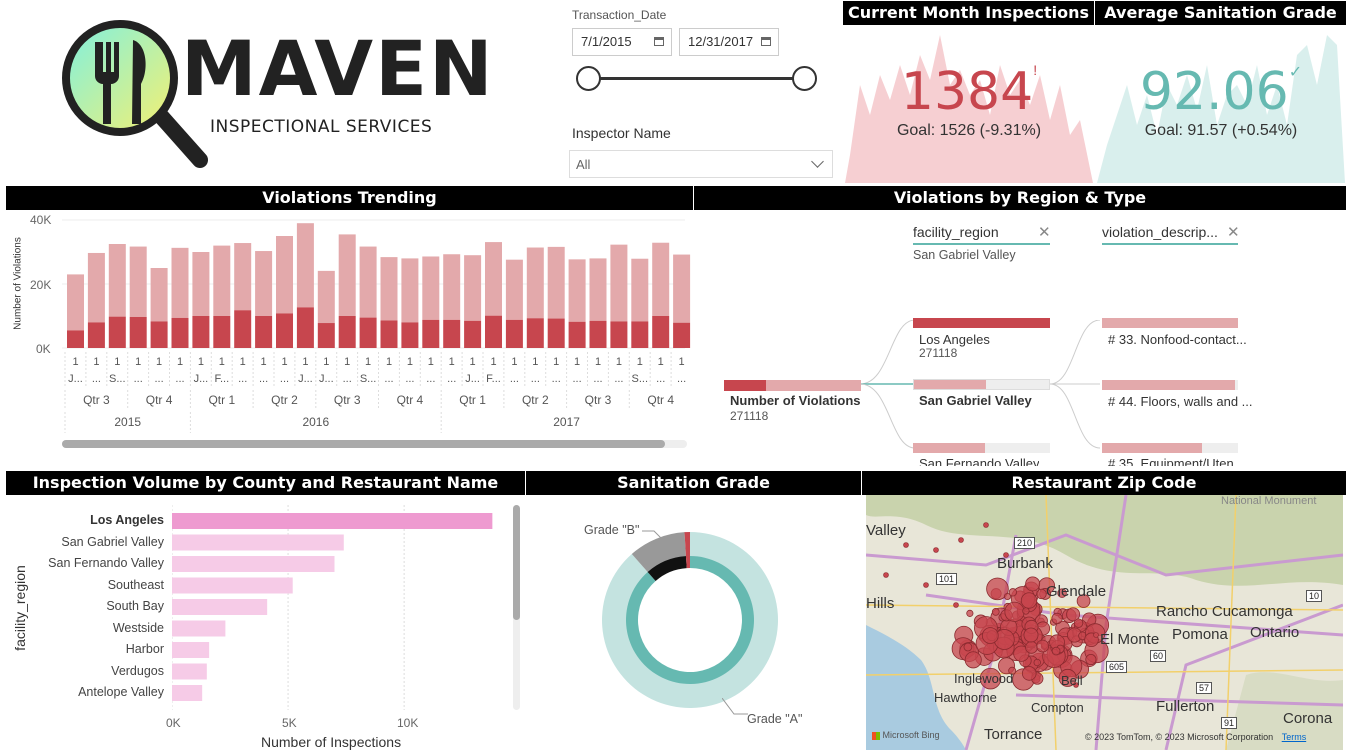 The height and width of the screenshot is (753, 1347). I want to click on calendar-icon, so click(659, 41).